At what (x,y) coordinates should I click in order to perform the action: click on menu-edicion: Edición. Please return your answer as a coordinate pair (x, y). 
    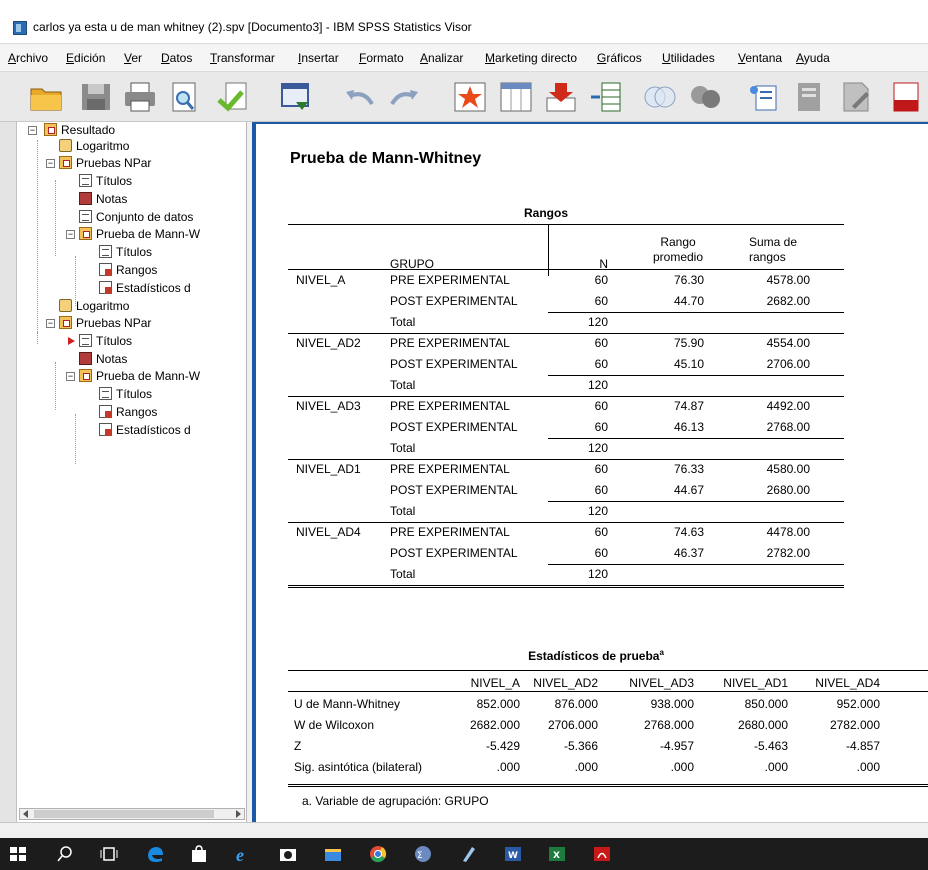
    Looking at the image, I should click on (85, 58).